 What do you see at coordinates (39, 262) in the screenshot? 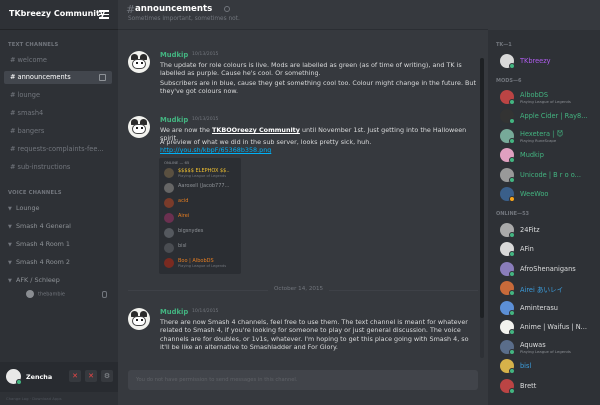
I see `voice-channel-smash4-room2: ▼ Smash 4 Room 2` at bounding box center [39, 262].